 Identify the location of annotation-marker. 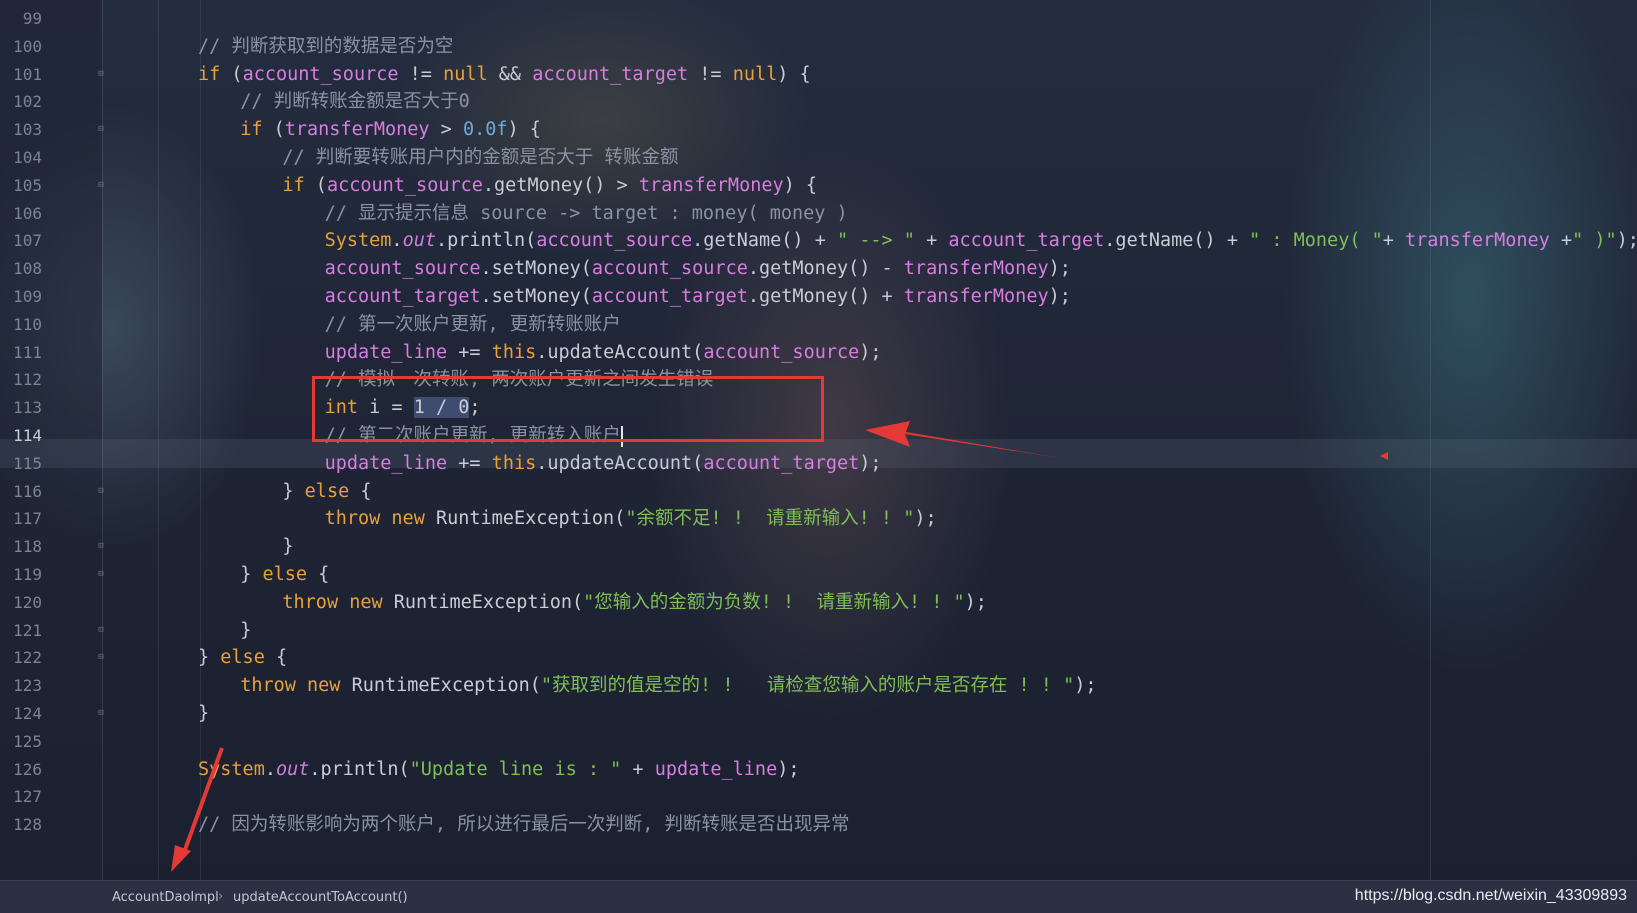
(1384, 456).